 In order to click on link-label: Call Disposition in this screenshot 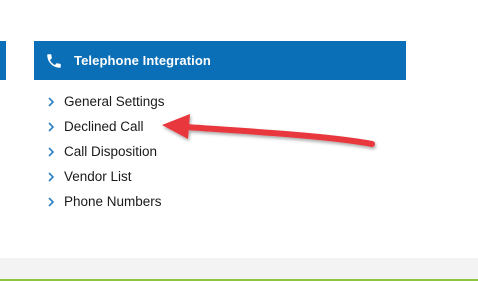, I will do `click(111, 151)`.